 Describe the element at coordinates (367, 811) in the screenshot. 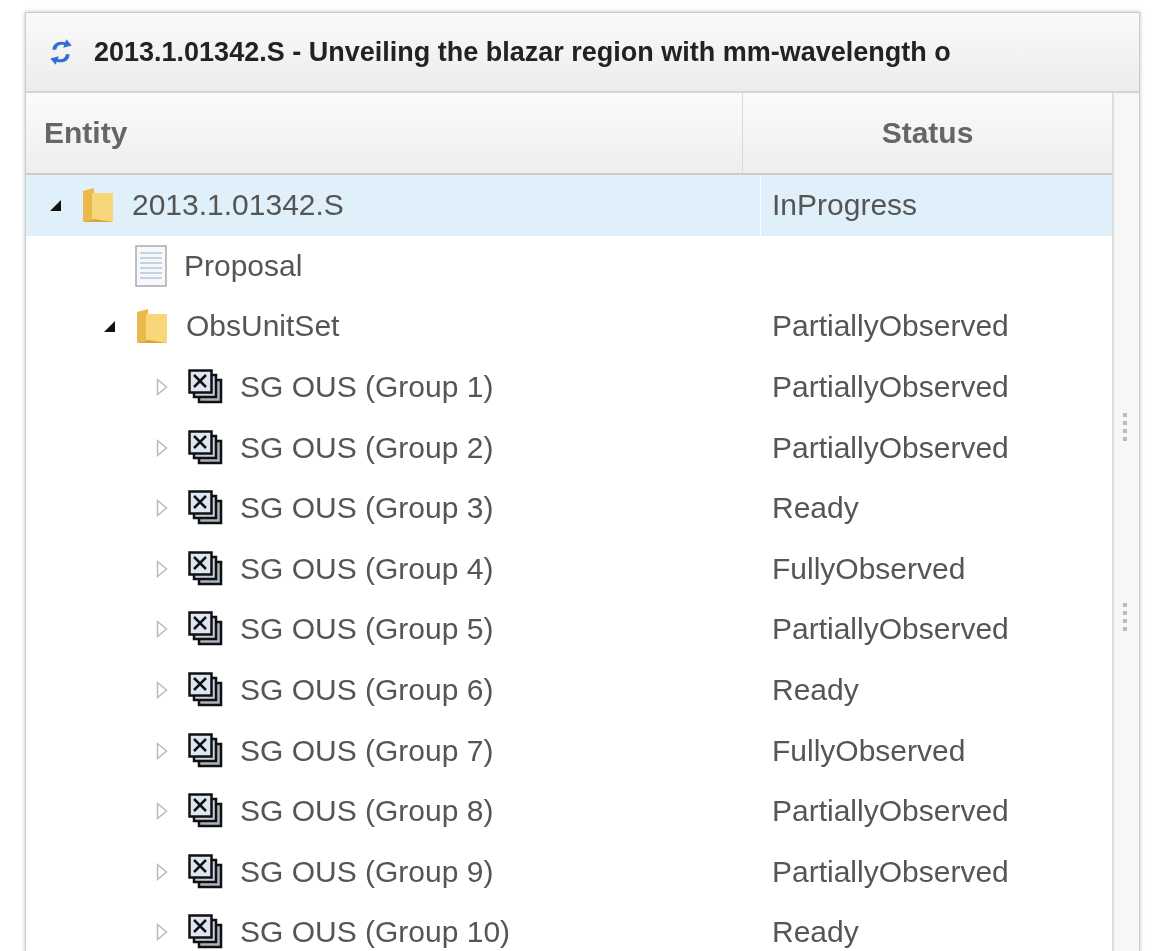

I see `entity-name: SG OUS (Group 8)` at that location.